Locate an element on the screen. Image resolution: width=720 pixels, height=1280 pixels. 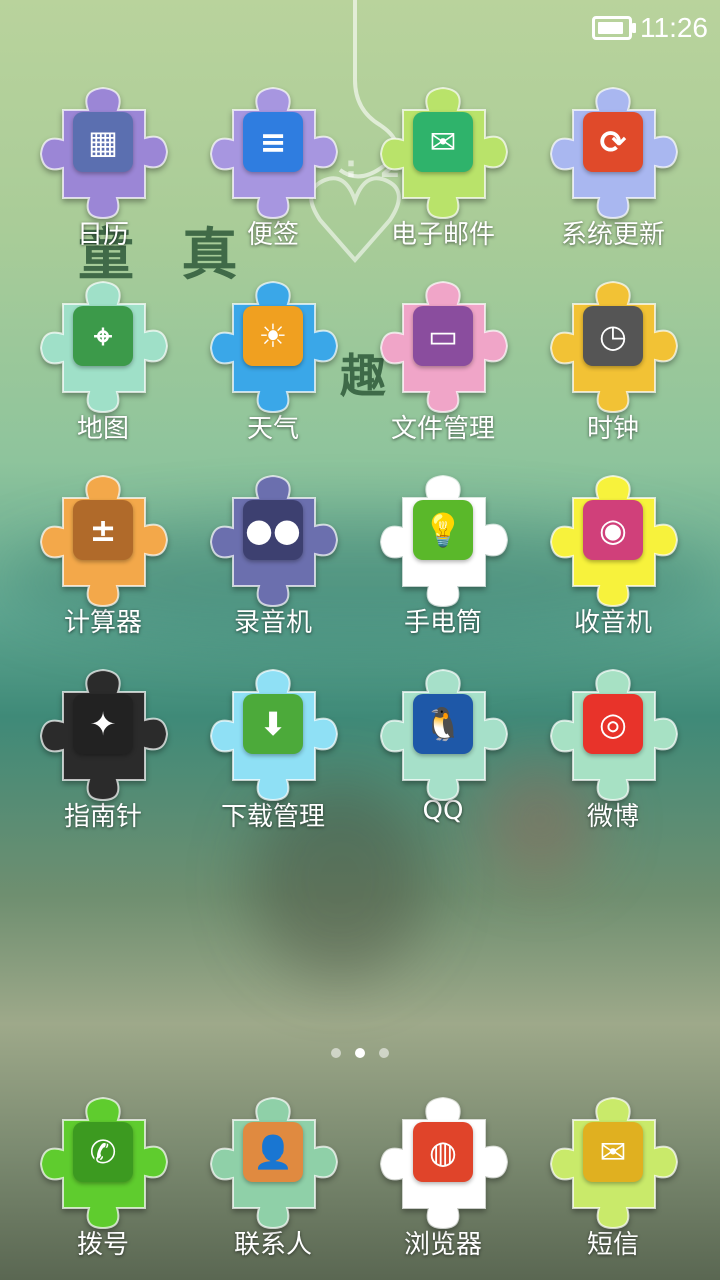
dock: ✆ 拨号 👤 联系人 ◍ 浏览器 ✉ 短信 is located at coordinates (360, 1185).